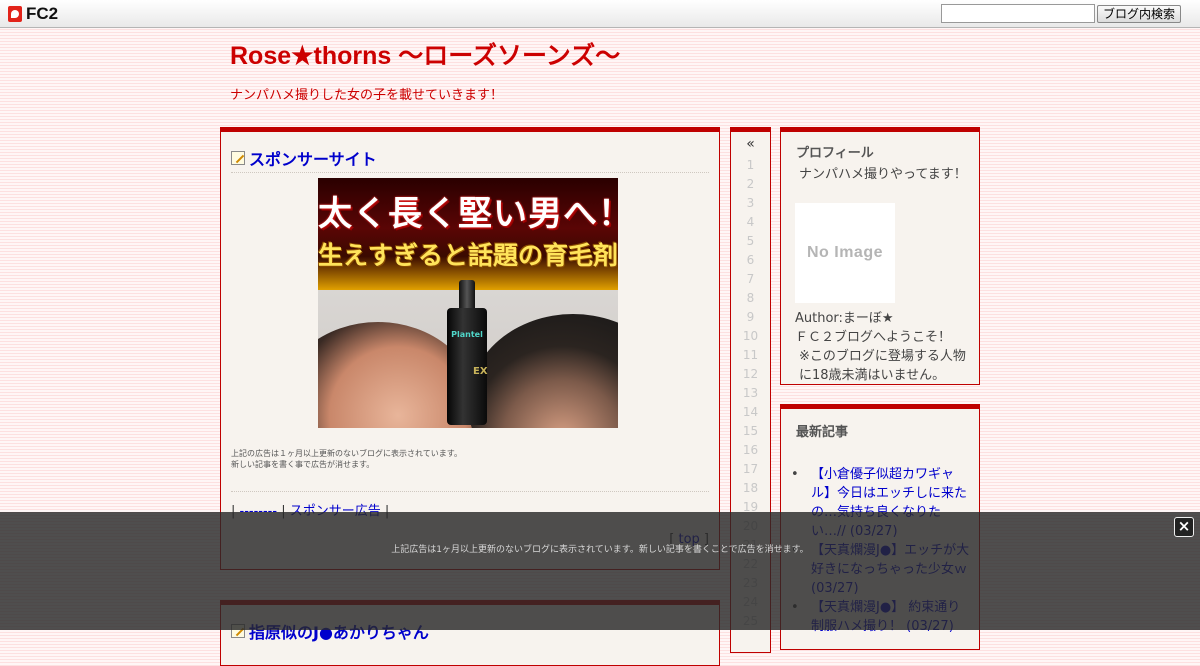  What do you see at coordinates (42, 13) in the screenshot?
I see `fc2-logo-text: FC2` at bounding box center [42, 13].